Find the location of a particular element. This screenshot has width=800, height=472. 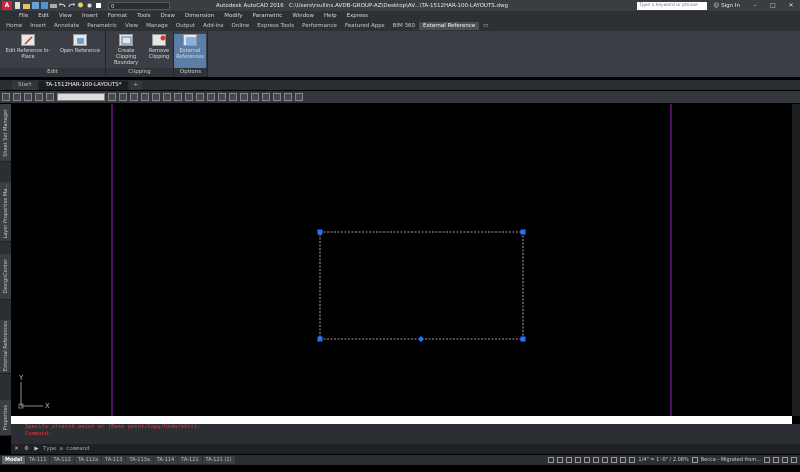

search-input: Type a keyword or phrase is located at coordinates (672, 5).